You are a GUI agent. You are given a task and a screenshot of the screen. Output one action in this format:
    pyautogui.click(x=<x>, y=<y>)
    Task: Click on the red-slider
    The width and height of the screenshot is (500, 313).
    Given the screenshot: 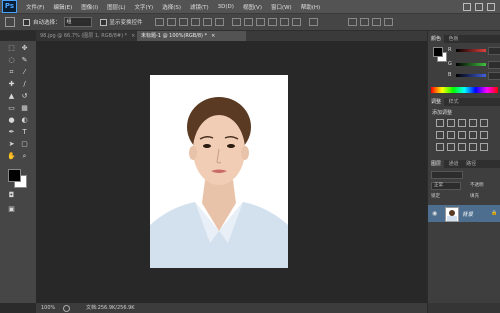 What is the action you would take?
    pyautogui.click(x=471, y=50)
    